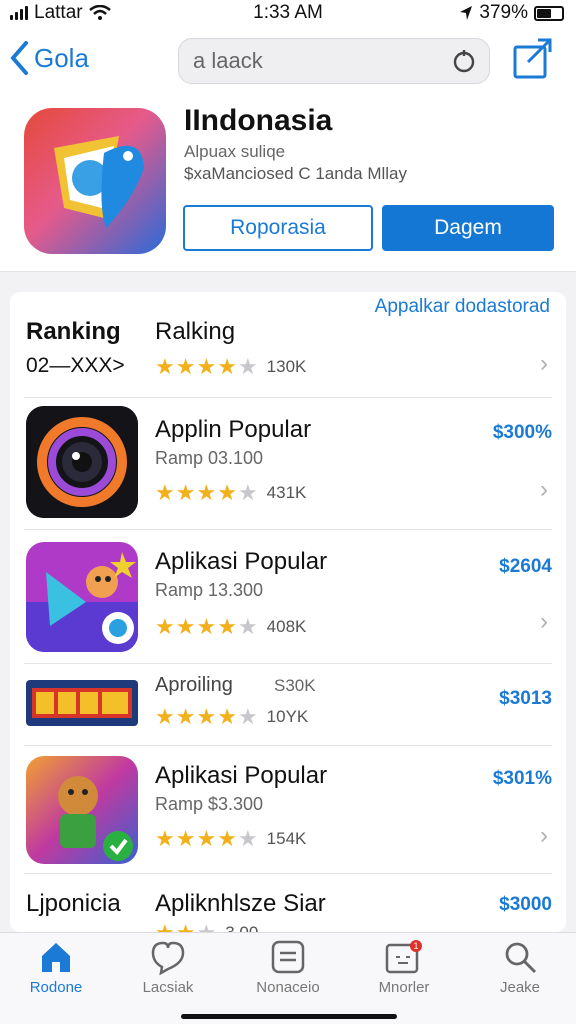 This screenshot has height=1024, width=576. I want to click on list-item: Aproiling S30K ★ ★ ★ ★ ★ 10YK $3013, so click(288, 705).